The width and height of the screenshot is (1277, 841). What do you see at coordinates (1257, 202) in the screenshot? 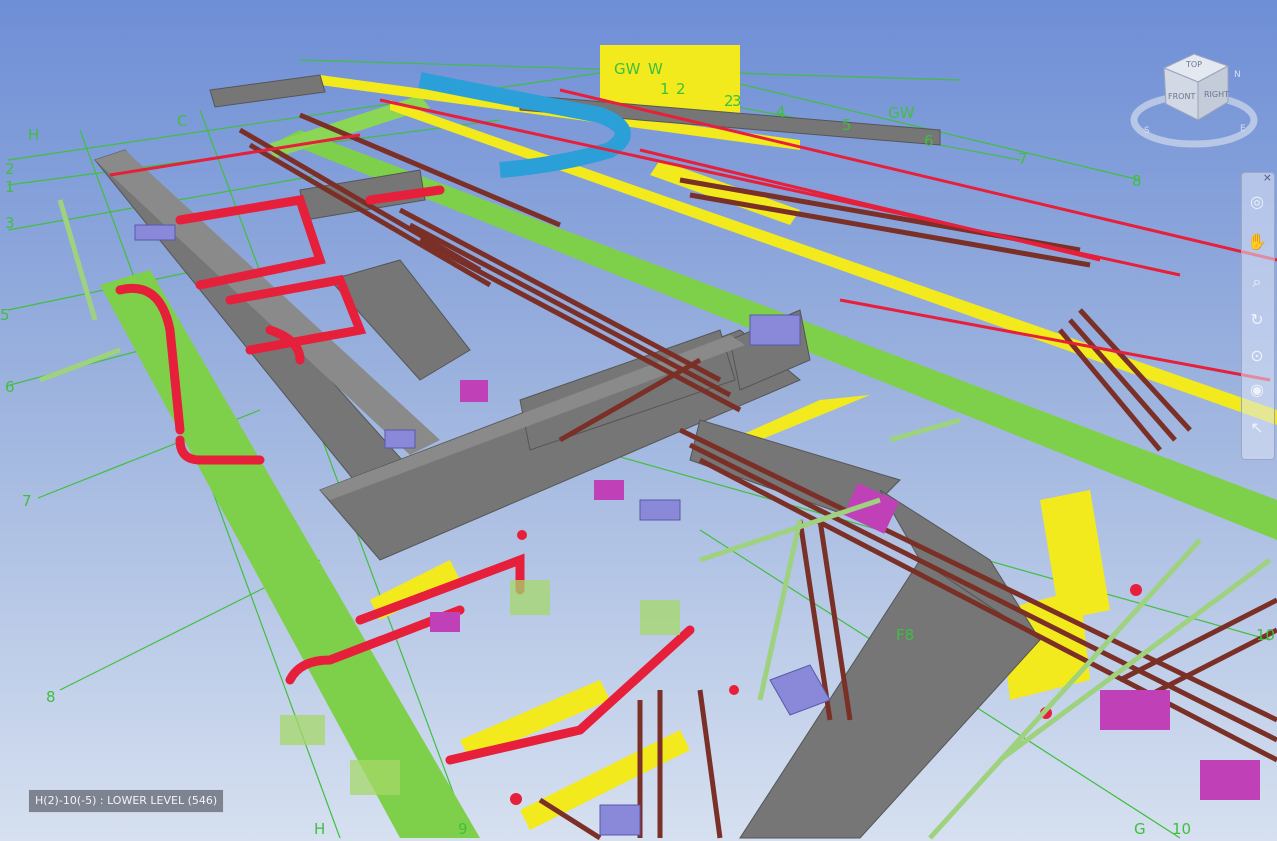
I see `steering-wheel-icon: ◎` at bounding box center [1257, 202].